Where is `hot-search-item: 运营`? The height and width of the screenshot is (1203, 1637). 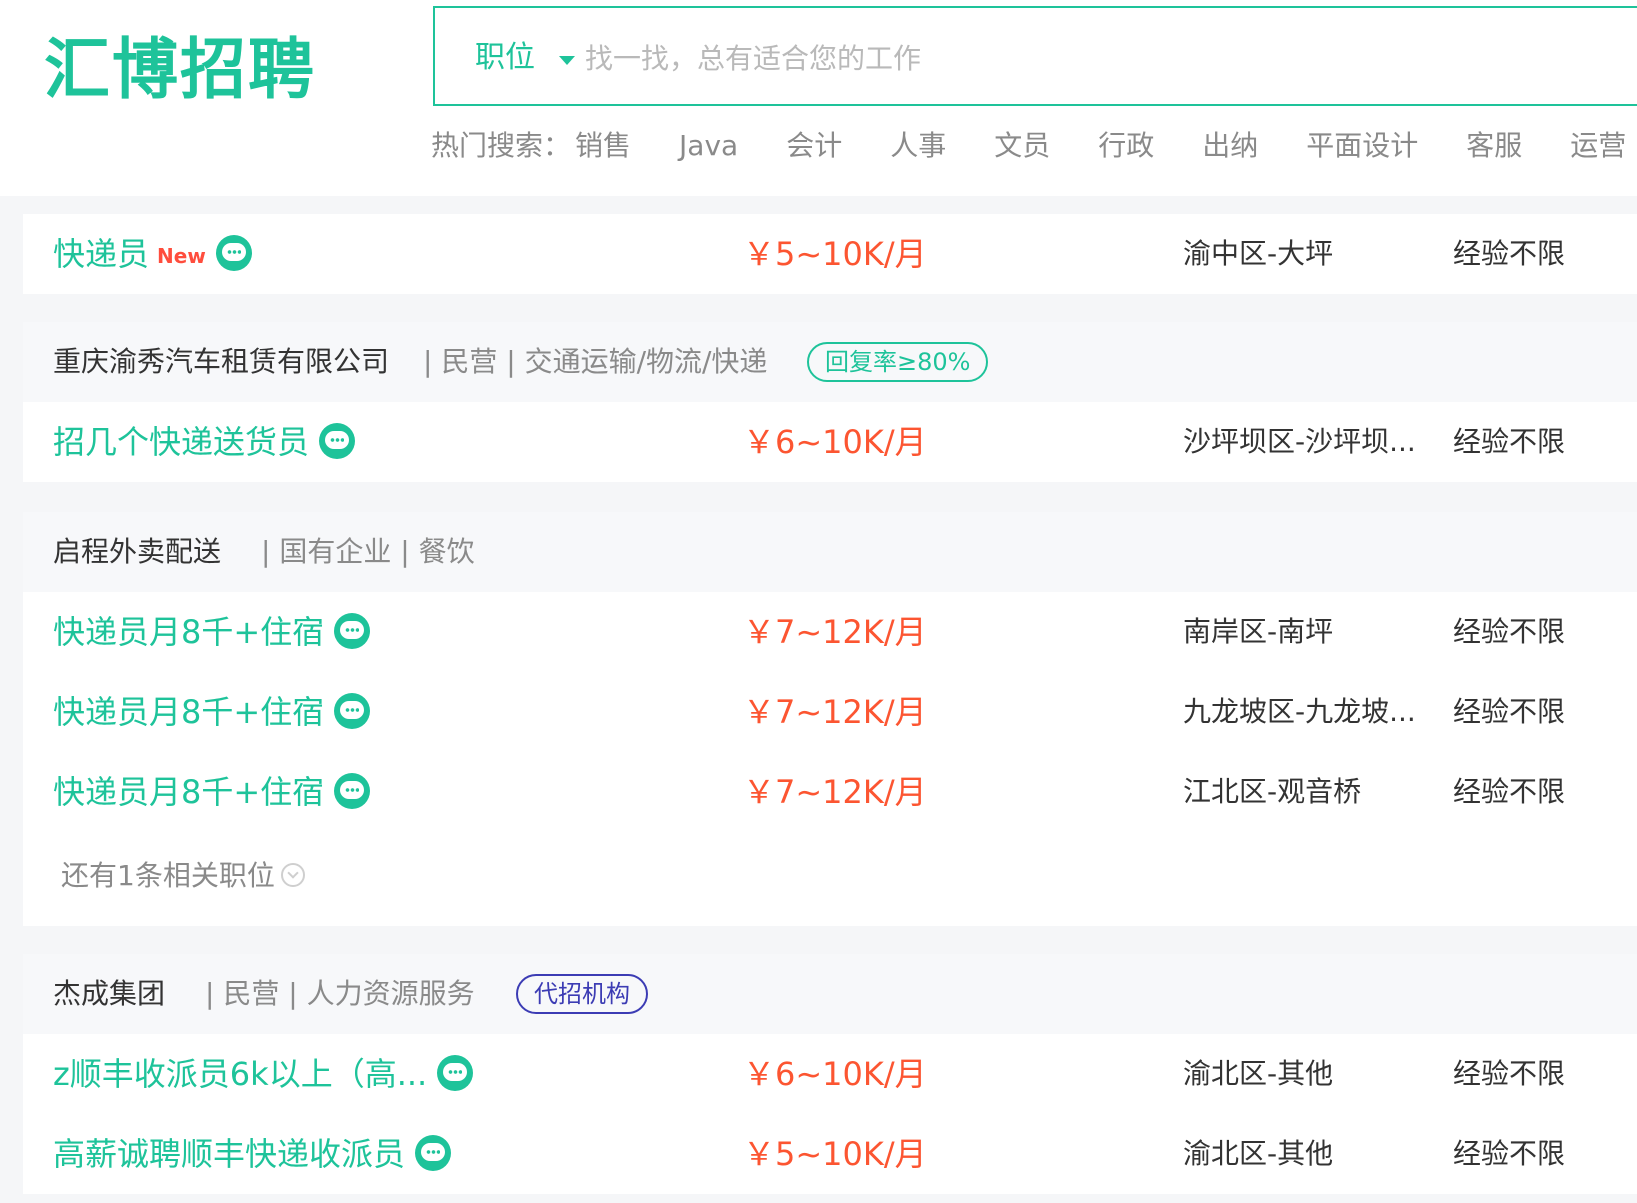 hot-search-item: 运营 is located at coordinates (1598, 146).